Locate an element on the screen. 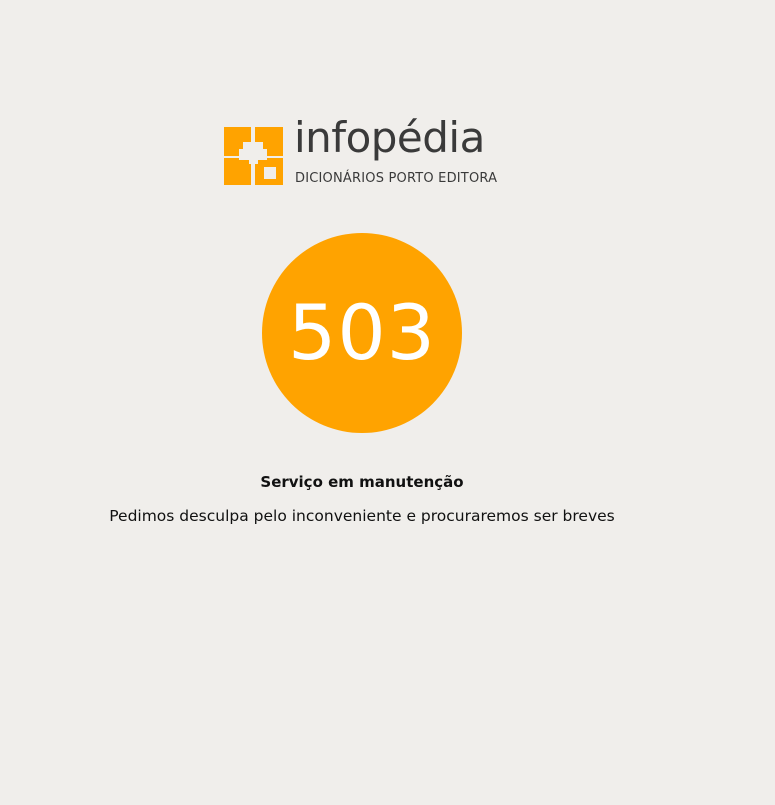 The height and width of the screenshot is (805, 775). page-title: Serviço em manutenção is located at coordinates (362, 482).